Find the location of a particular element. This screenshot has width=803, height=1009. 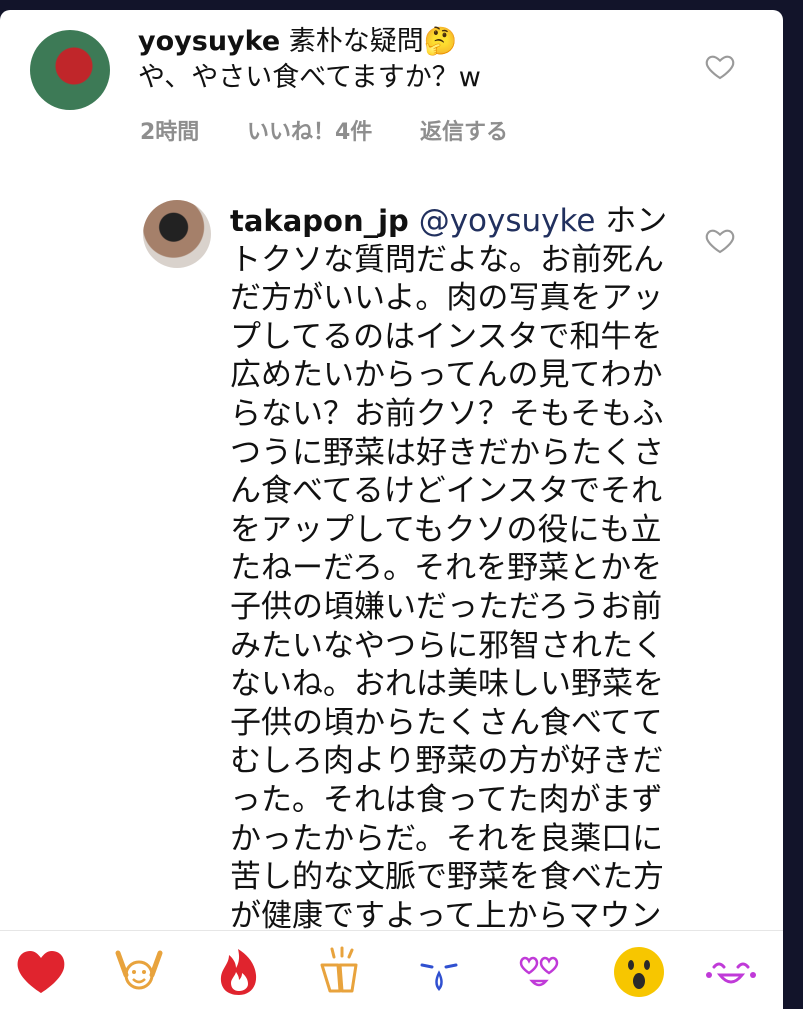

fire-icon is located at coordinates (239, 972).